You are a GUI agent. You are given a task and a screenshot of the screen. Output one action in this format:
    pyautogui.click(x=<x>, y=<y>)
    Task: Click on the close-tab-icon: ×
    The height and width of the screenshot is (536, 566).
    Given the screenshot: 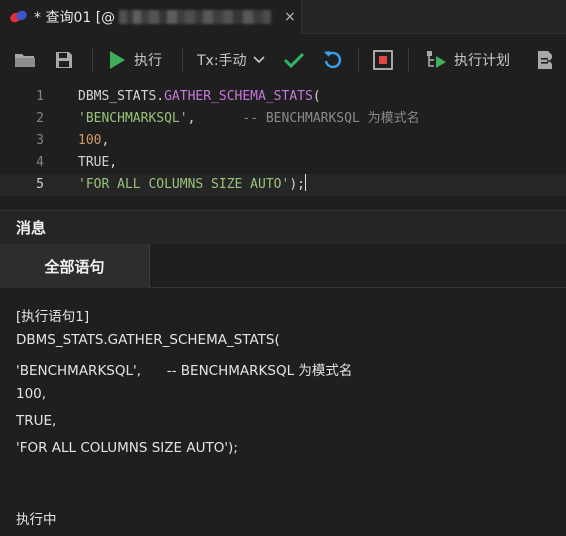 What is the action you would take?
    pyautogui.click(x=290, y=17)
    